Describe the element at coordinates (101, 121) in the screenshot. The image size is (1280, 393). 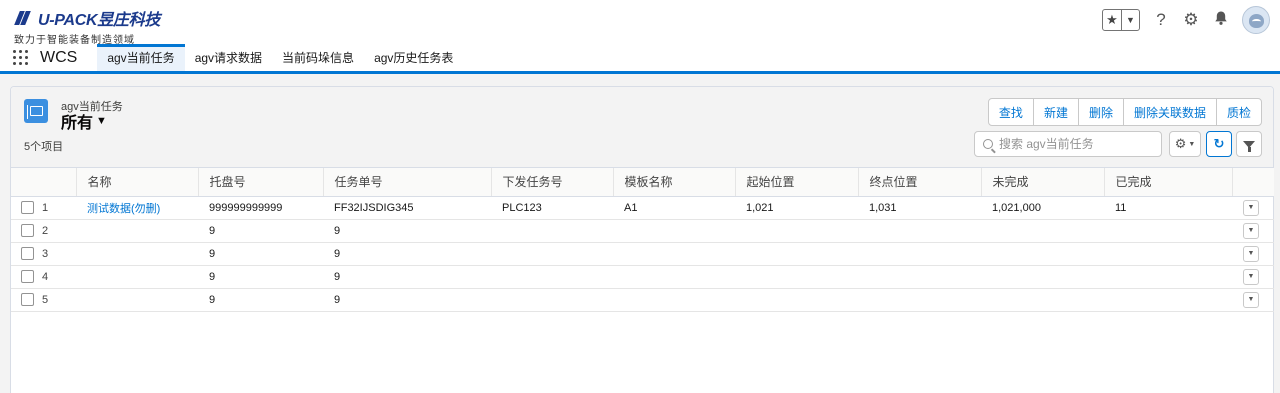
I see `caret-down-icon: ▼` at that location.